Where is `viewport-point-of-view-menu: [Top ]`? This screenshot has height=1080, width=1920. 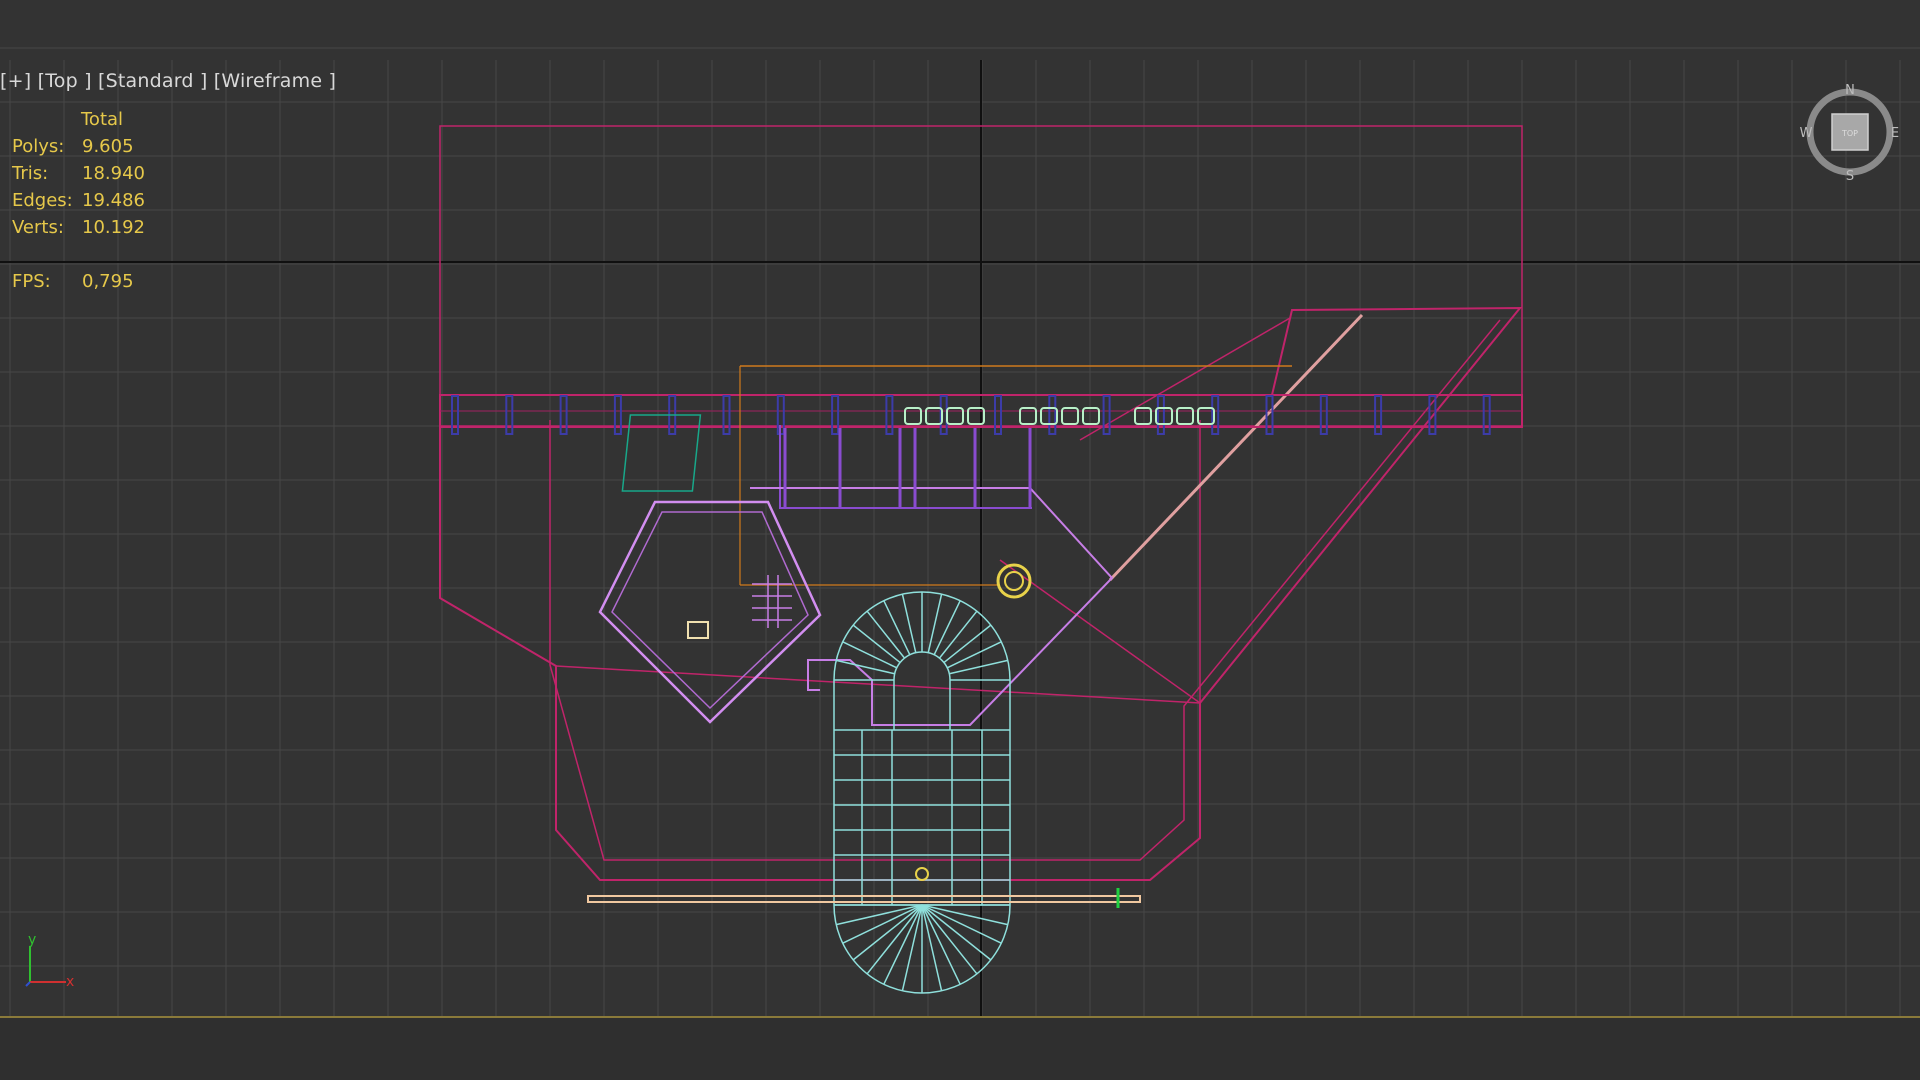 viewport-point-of-view-menu: [Top ] is located at coordinates (65, 81).